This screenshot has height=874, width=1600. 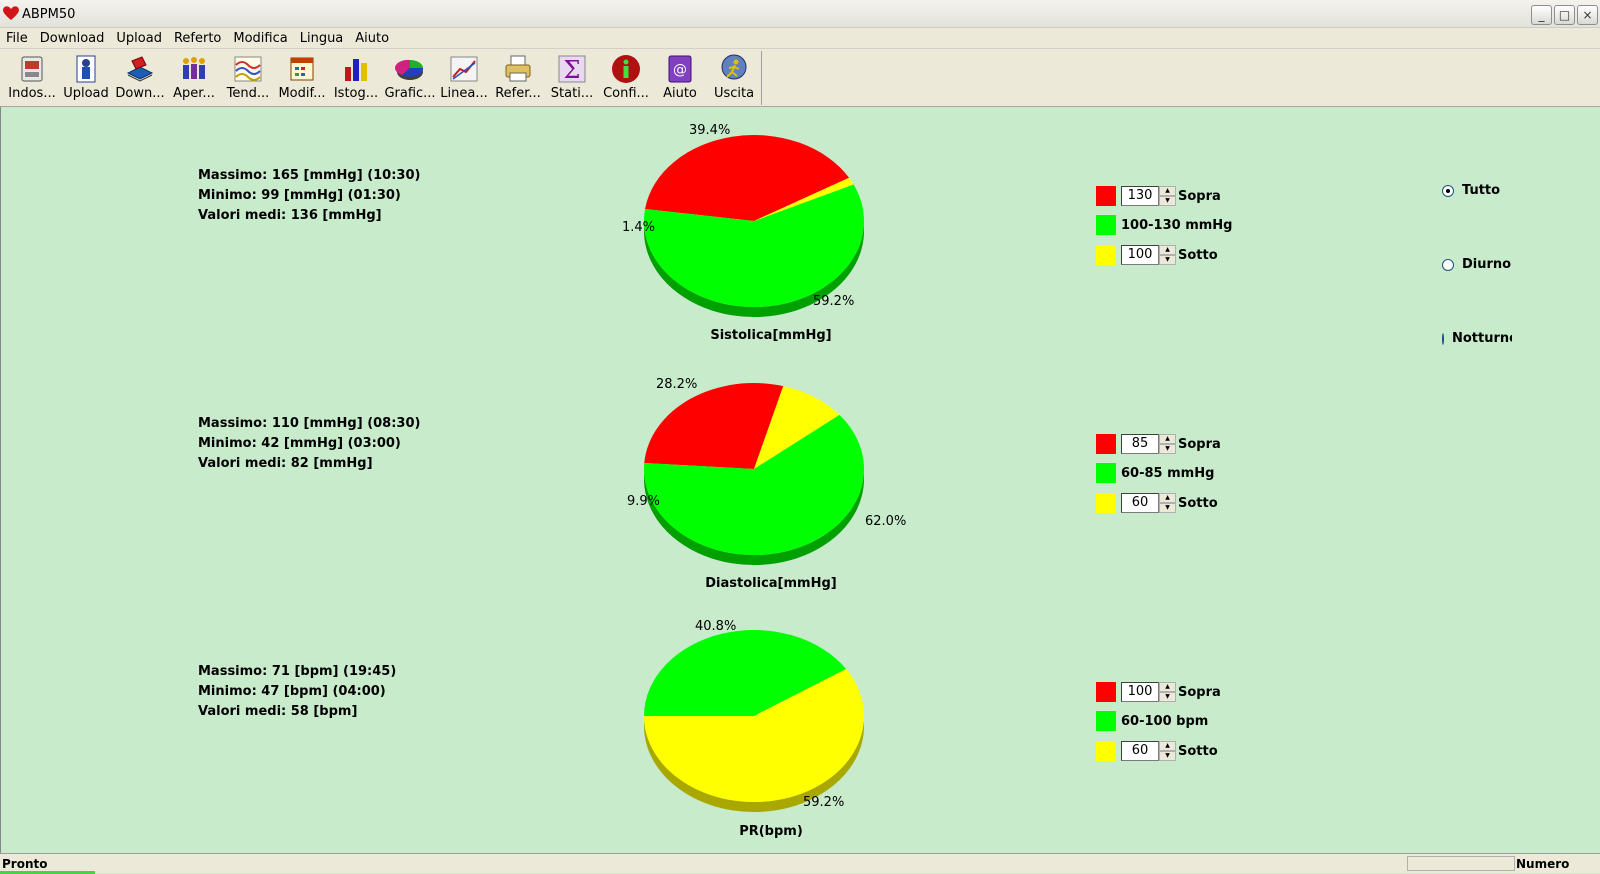 What do you see at coordinates (1140, 751) in the screenshot?
I see `pulse-lower-value: 60` at bounding box center [1140, 751].